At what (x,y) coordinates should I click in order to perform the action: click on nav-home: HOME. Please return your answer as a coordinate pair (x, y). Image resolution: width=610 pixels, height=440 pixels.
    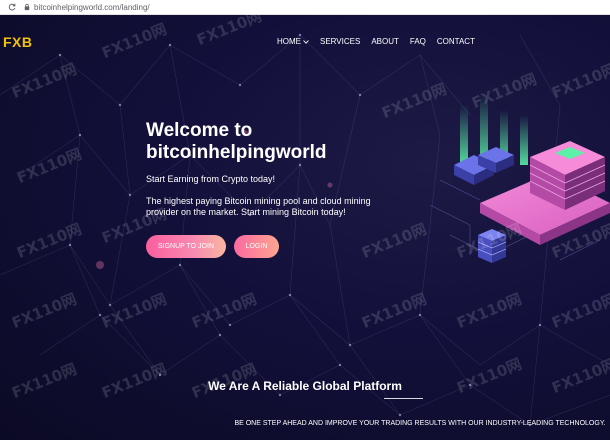
    Looking at the image, I should click on (293, 41).